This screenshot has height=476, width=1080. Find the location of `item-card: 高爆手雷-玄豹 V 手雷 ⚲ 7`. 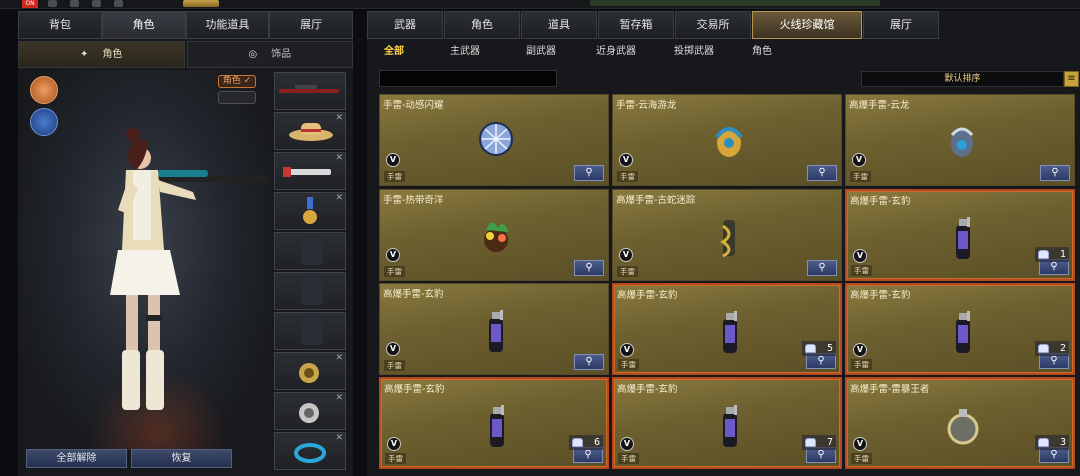

item-card: 高爆手雷-玄豹 V 手雷 ⚲ 7 is located at coordinates (727, 423).